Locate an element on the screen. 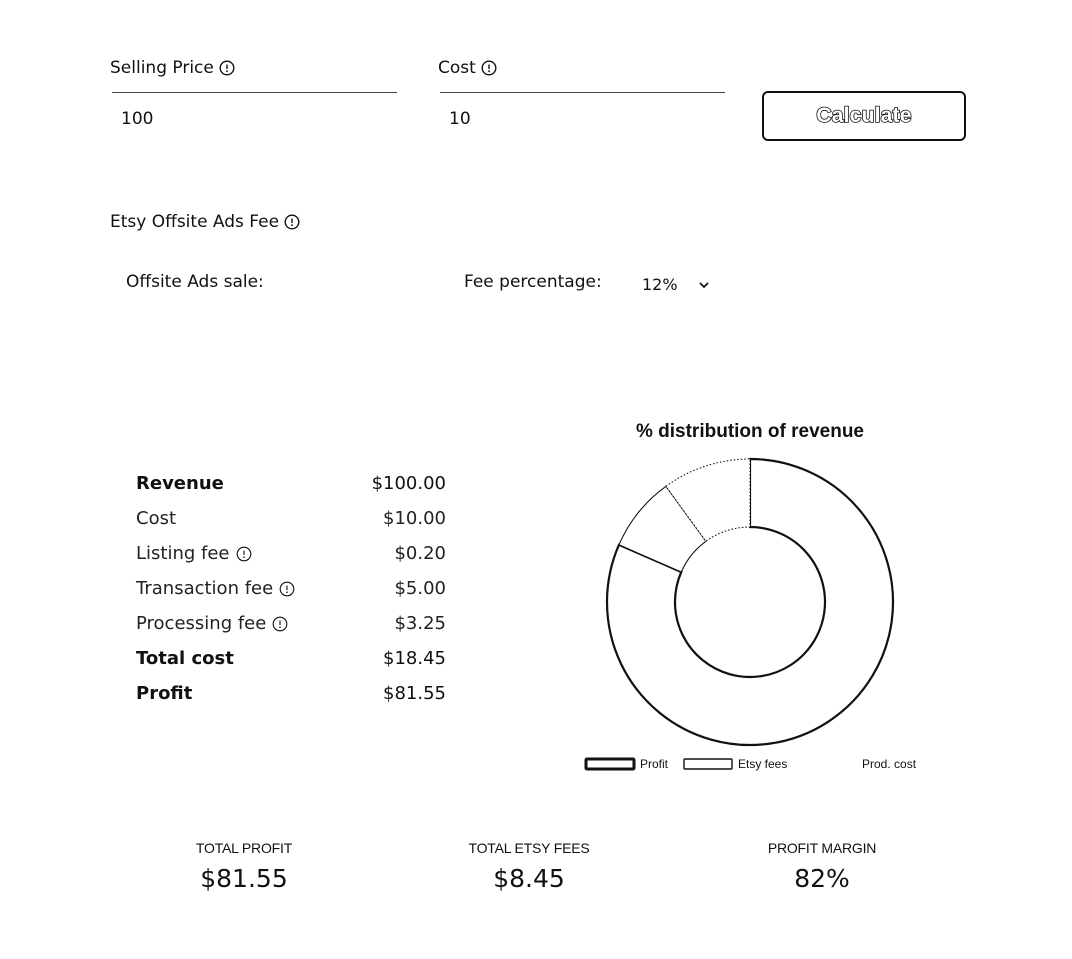  total-profit-caption: TOTAL PROFIT is located at coordinates (244, 848).